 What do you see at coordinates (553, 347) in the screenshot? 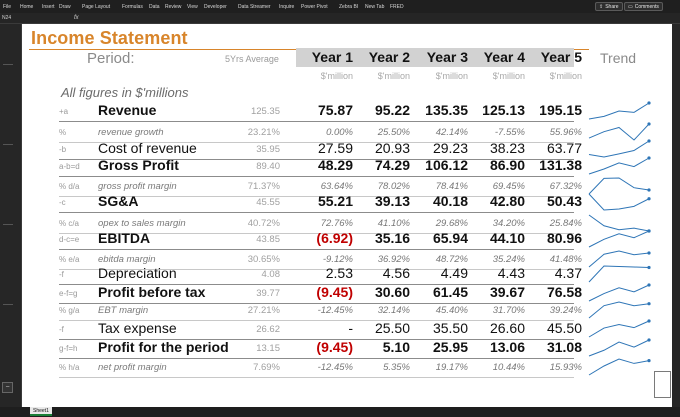
I see `value-cell: 31.08` at bounding box center [553, 347].